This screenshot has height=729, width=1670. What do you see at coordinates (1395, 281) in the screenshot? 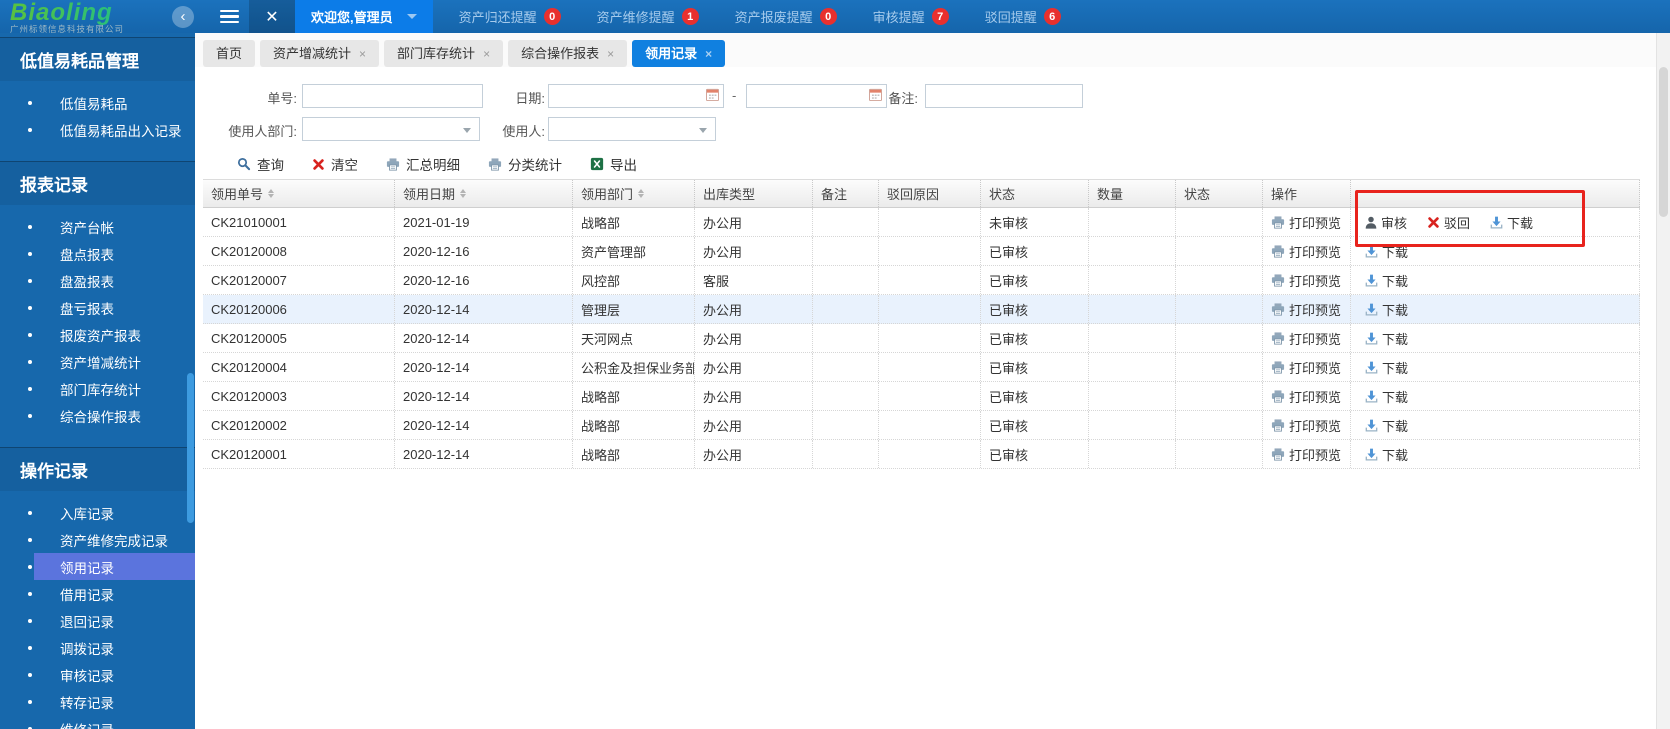
I see `download-label: 下载` at bounding box center [1395, 281].